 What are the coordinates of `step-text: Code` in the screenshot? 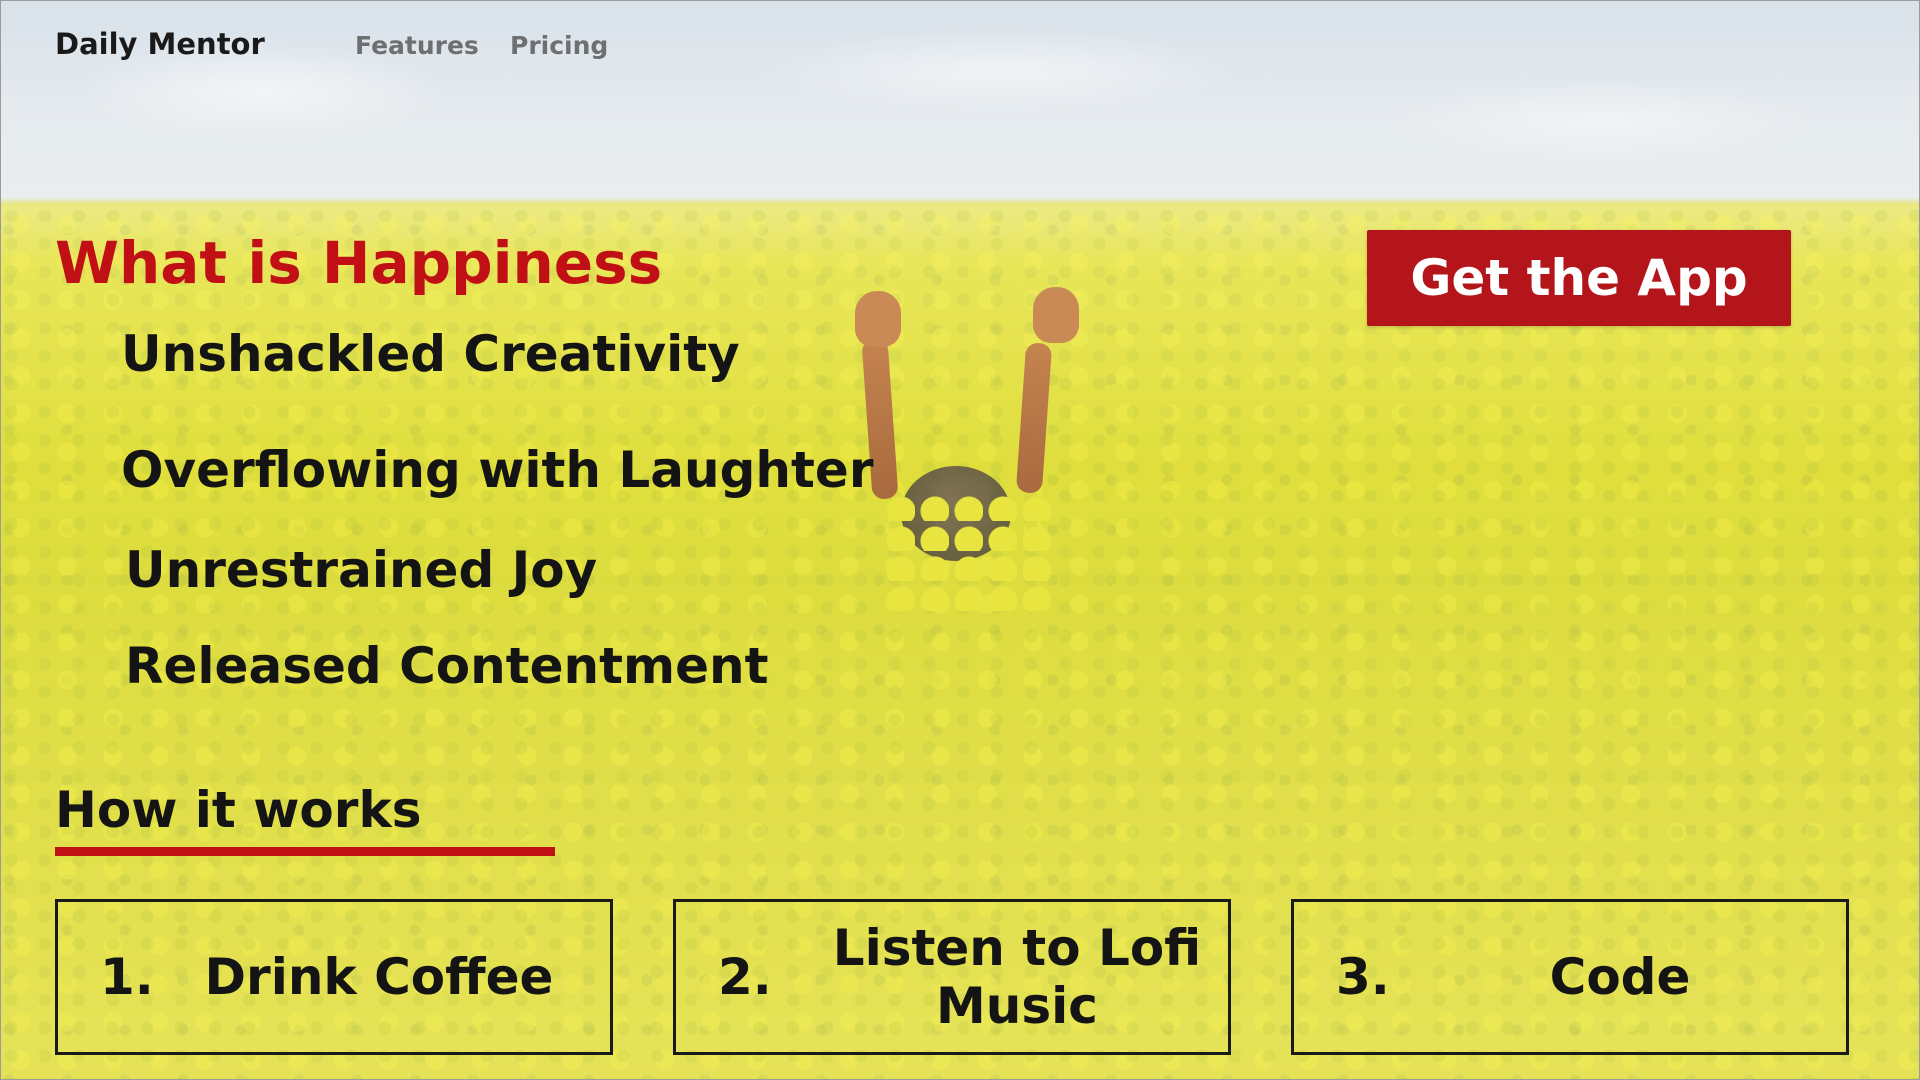 It's located at (1620, 977).